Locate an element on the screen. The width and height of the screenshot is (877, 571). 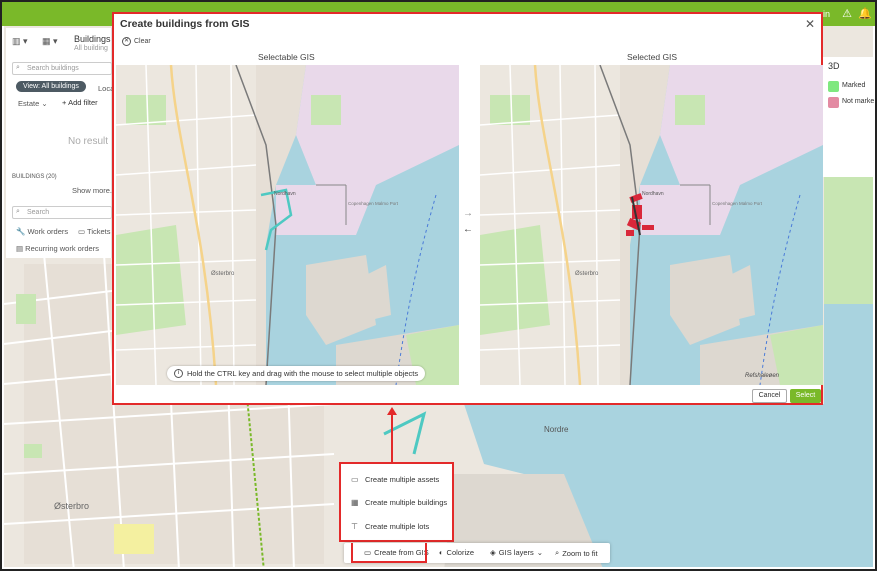
user-menu: in is located at coordinates (826, 14).